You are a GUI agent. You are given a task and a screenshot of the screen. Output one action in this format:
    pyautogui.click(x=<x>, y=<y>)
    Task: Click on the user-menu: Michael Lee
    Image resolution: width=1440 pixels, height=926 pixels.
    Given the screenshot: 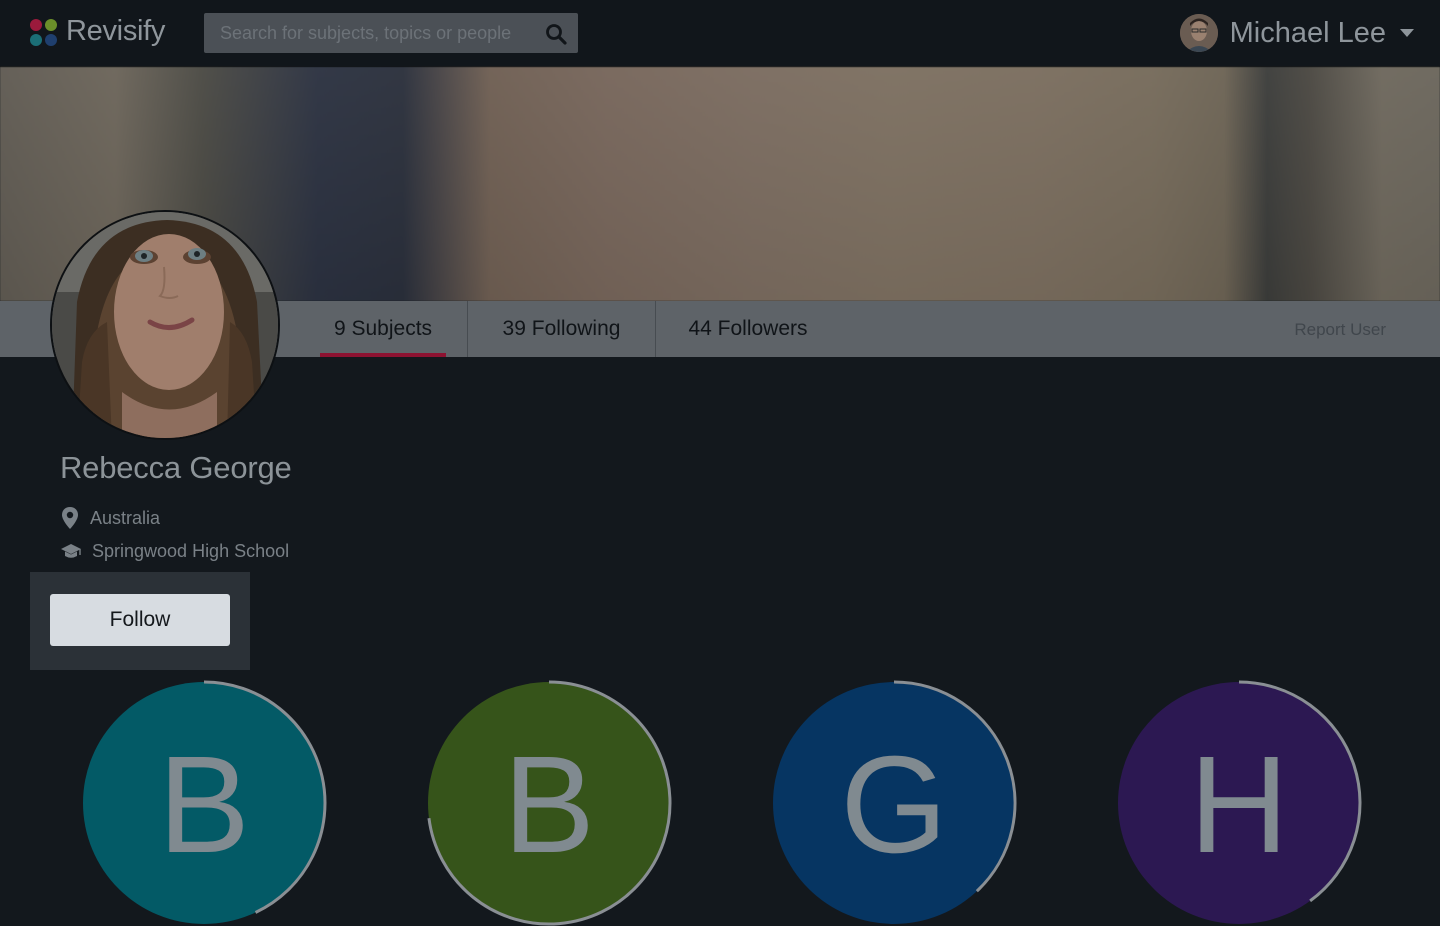 What is the action you would take?
    pyautogui.click(x=1296, y=33)
    